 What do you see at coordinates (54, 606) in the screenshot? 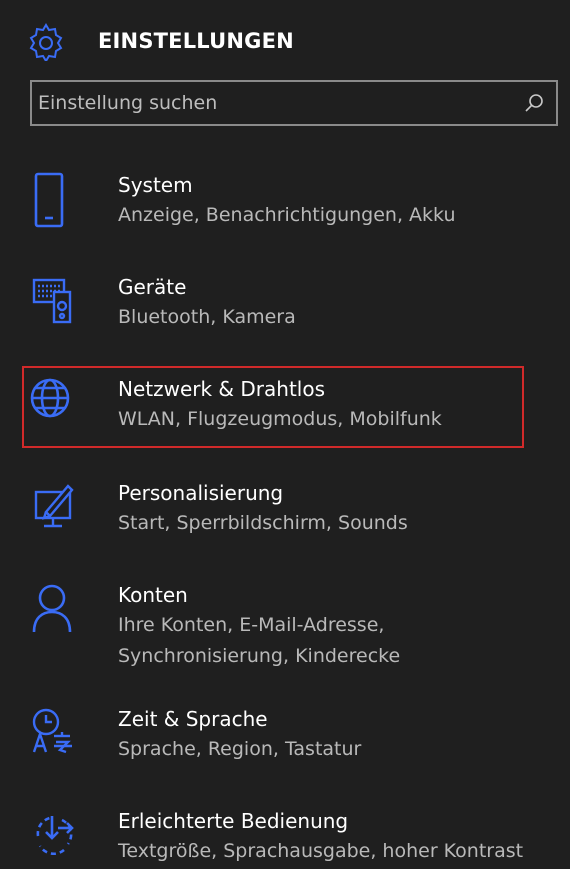
I see `person-icon` at bounding box center [54, 606].